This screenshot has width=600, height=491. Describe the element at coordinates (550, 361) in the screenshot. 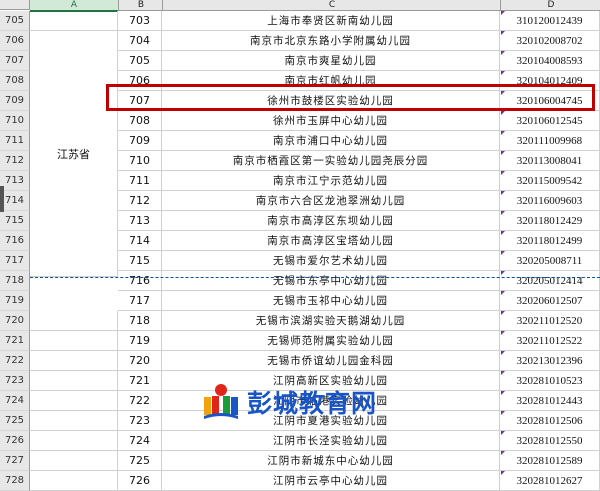

I see `cell-code: 320213012396` at that location.